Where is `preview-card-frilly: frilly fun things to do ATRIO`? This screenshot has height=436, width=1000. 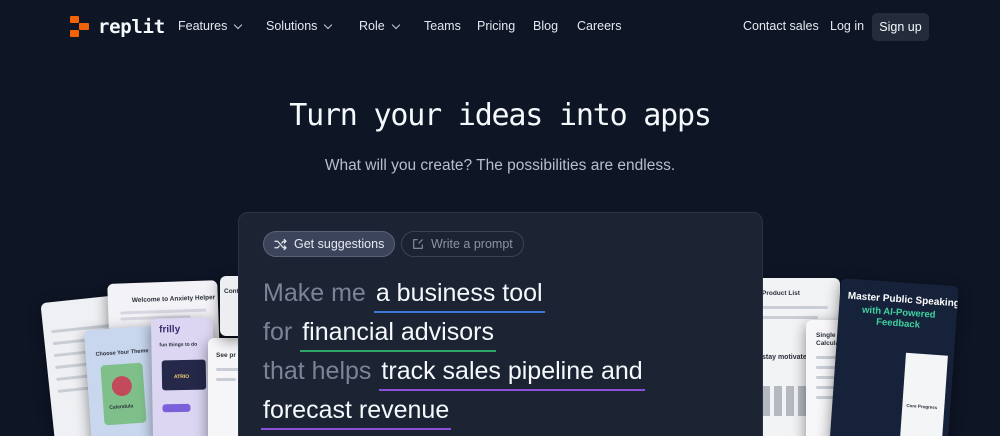 preview-card-frilly: frilly fun things to do ATRIO is located at coordinates (183, 376).